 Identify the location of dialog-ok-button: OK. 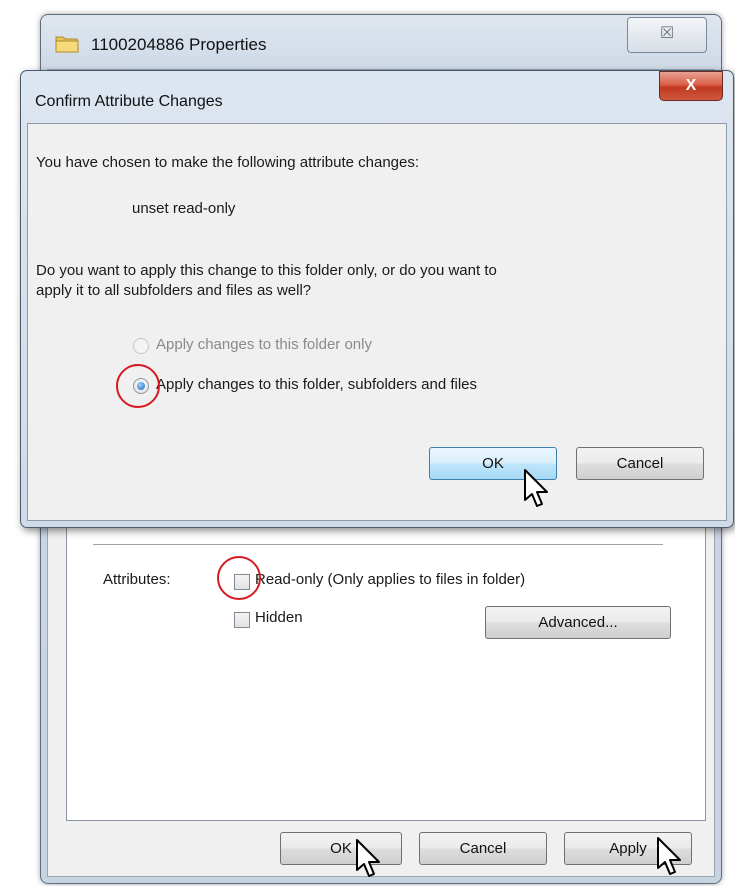
(493, 463).